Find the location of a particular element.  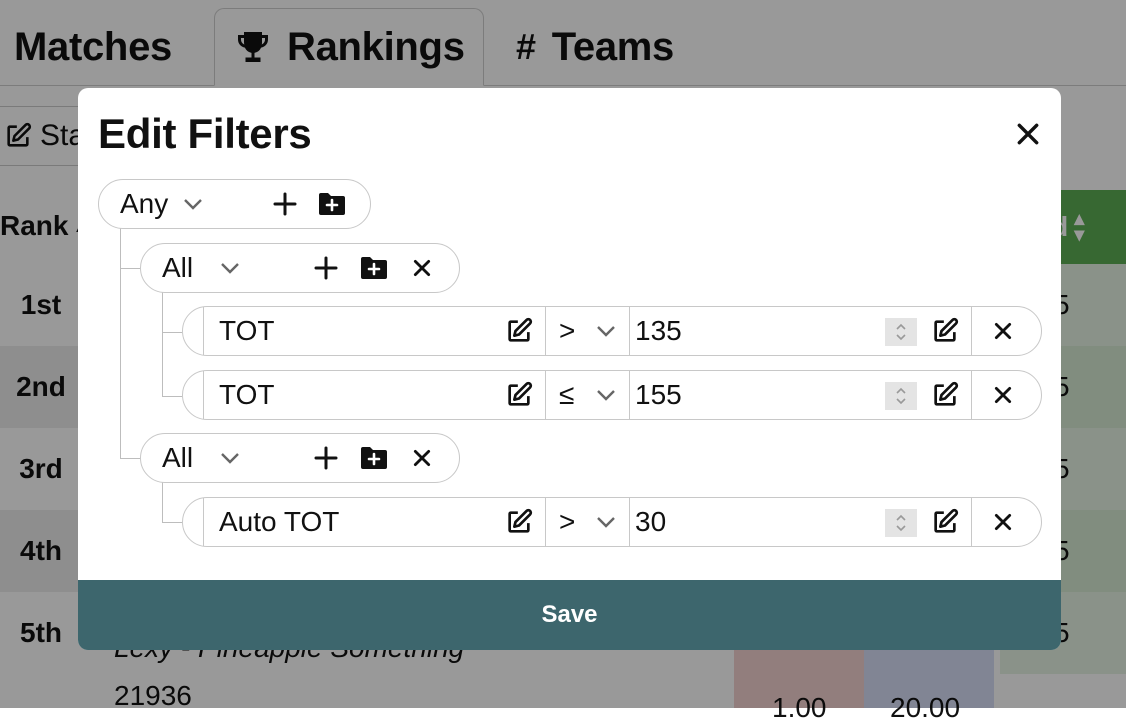

operator-select: ≤ is located at coordinates (587, 395).